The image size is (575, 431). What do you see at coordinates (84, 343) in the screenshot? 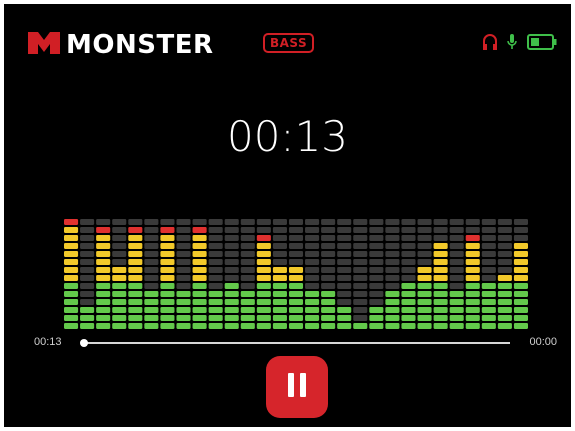
I see `progress-handle` at bounding box center [84, 343].